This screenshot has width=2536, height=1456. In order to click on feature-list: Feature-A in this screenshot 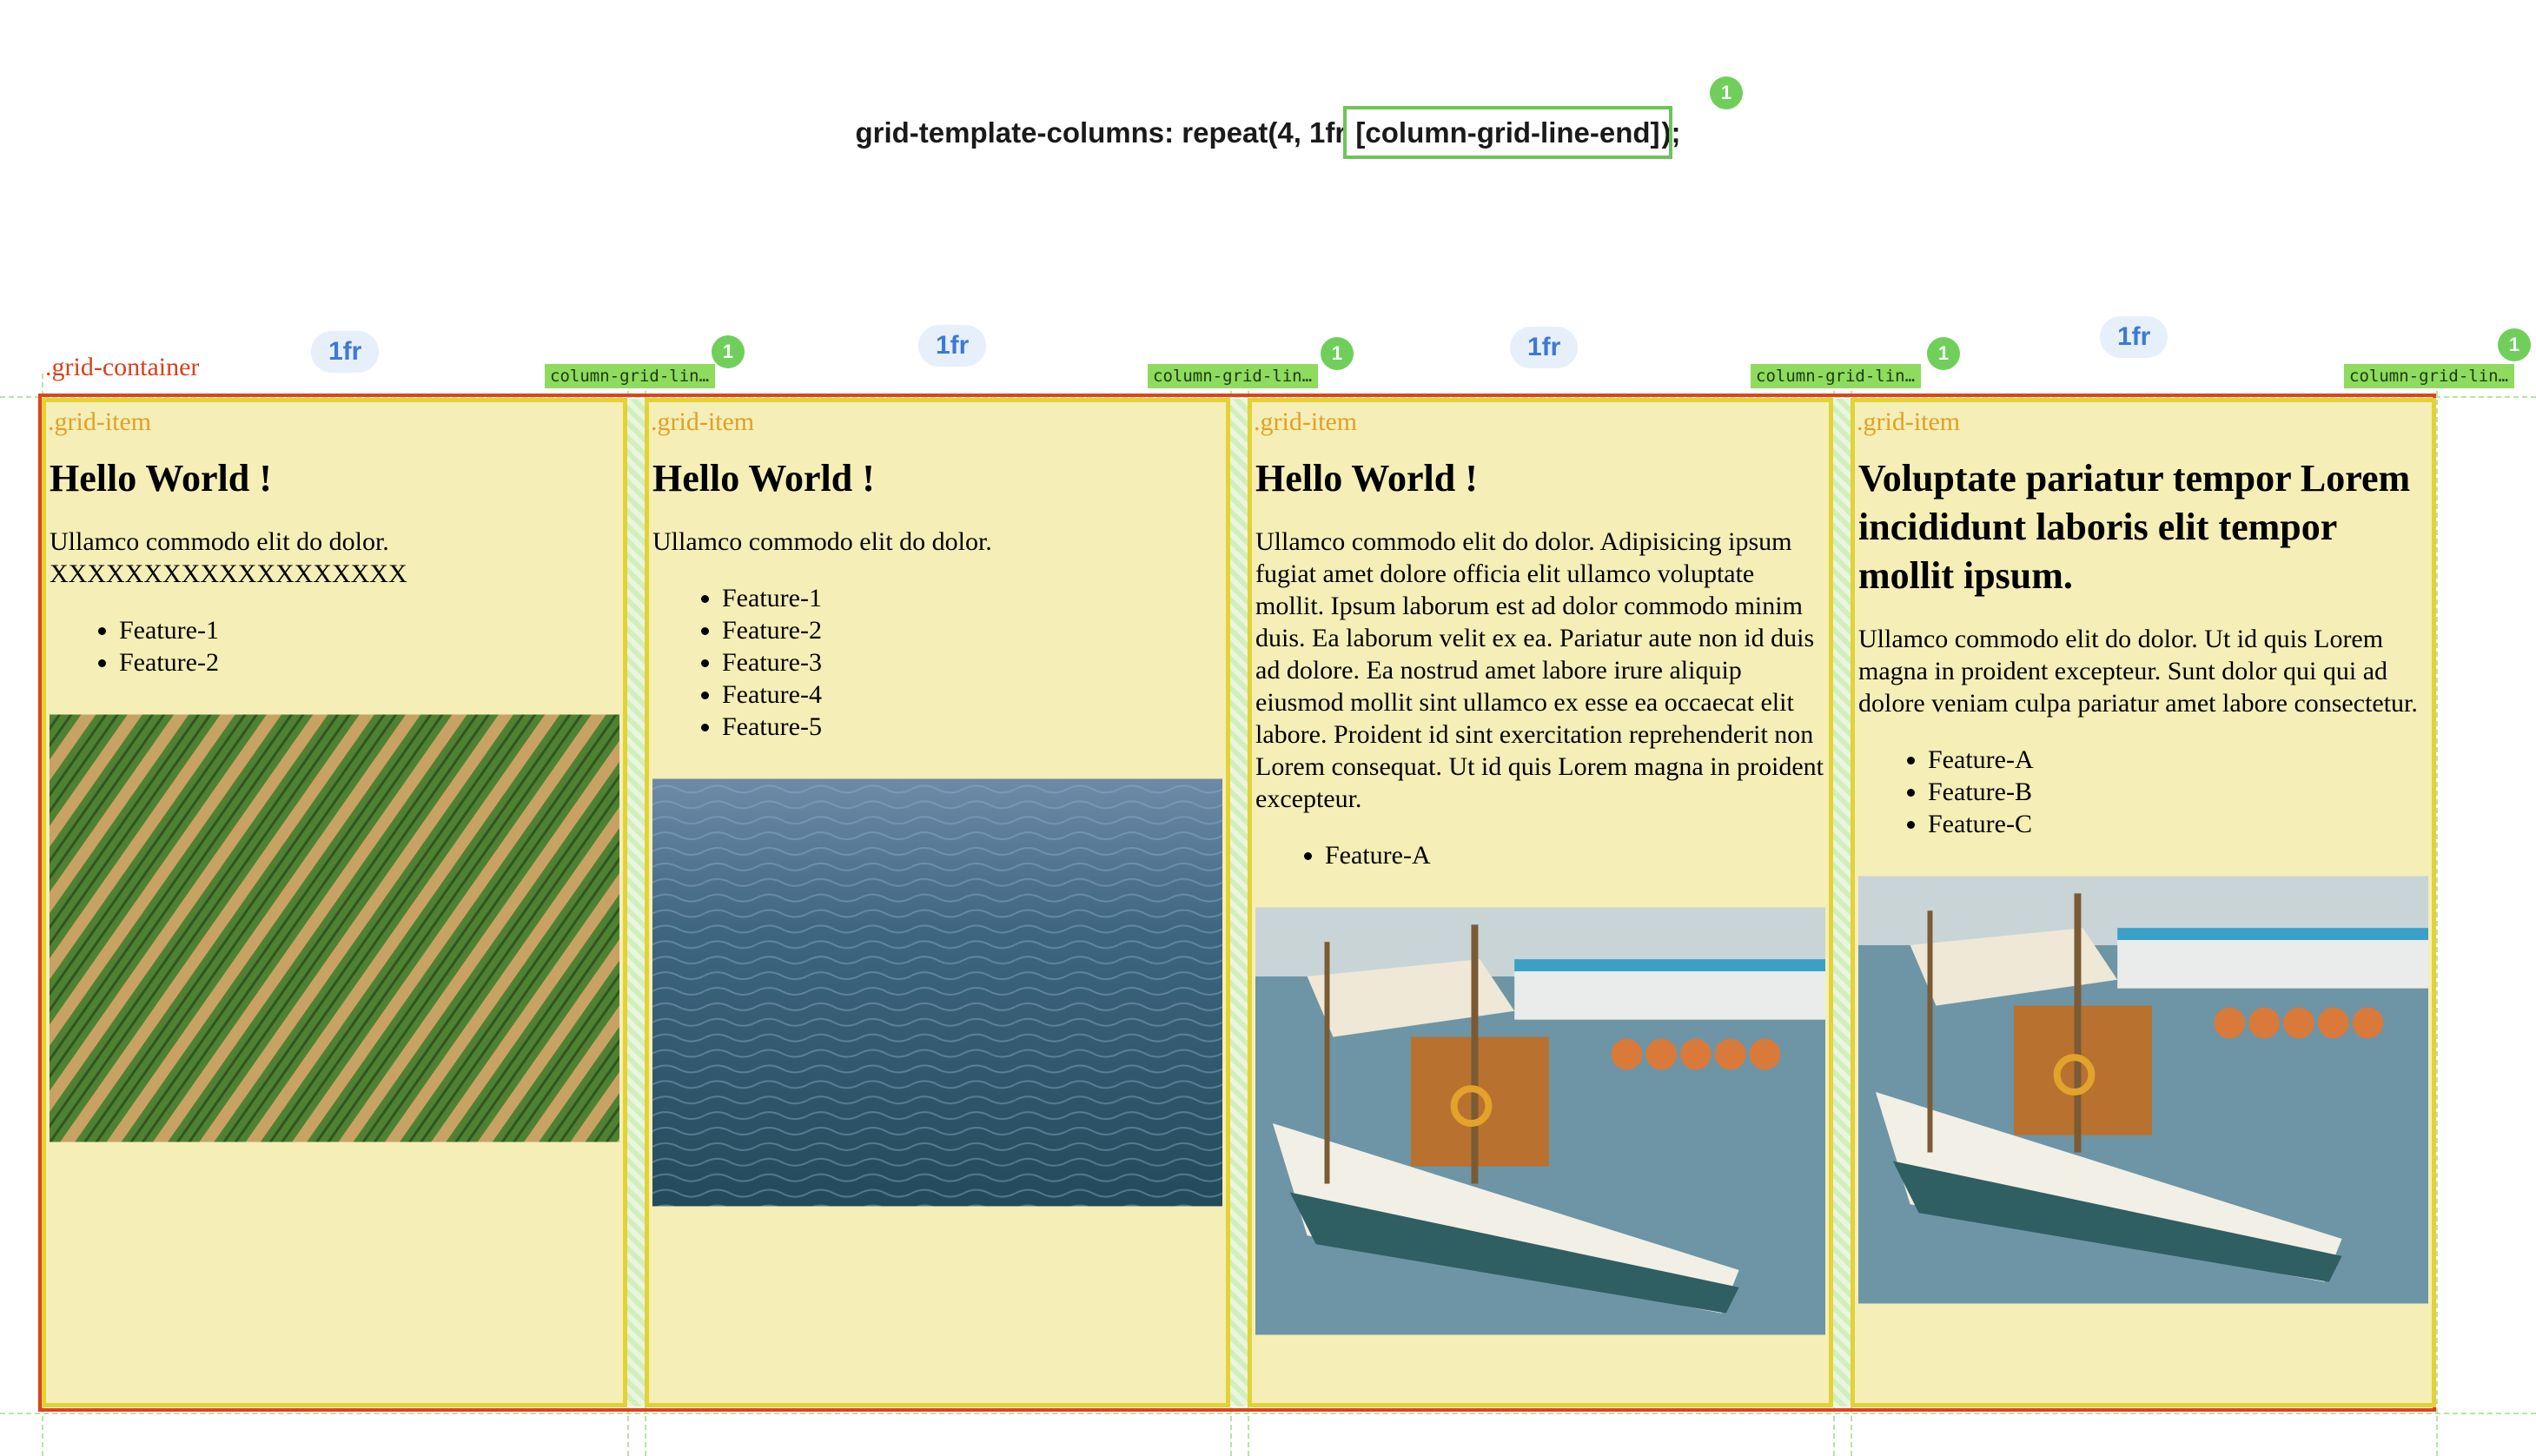, I will do `click(1540, 855)`.